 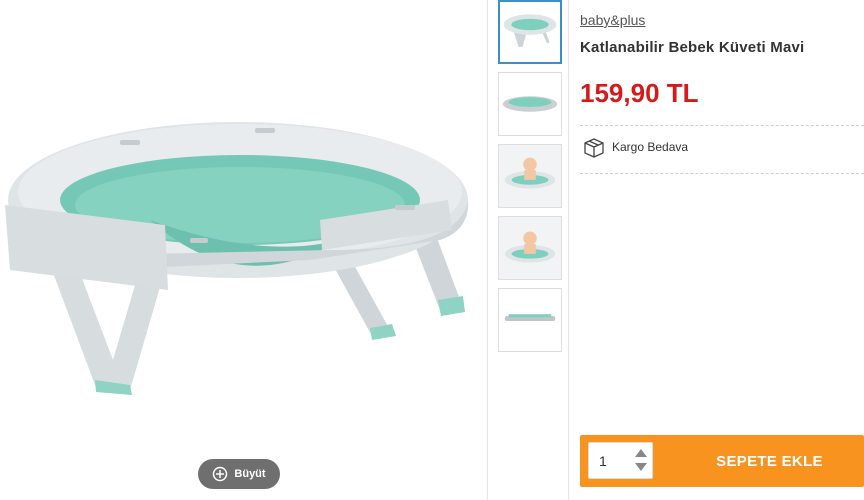 What do you see at coordinates (639, 93) in the screenshot?
I see `product-price: 159,90 TL` at bounding box center [639, 93].